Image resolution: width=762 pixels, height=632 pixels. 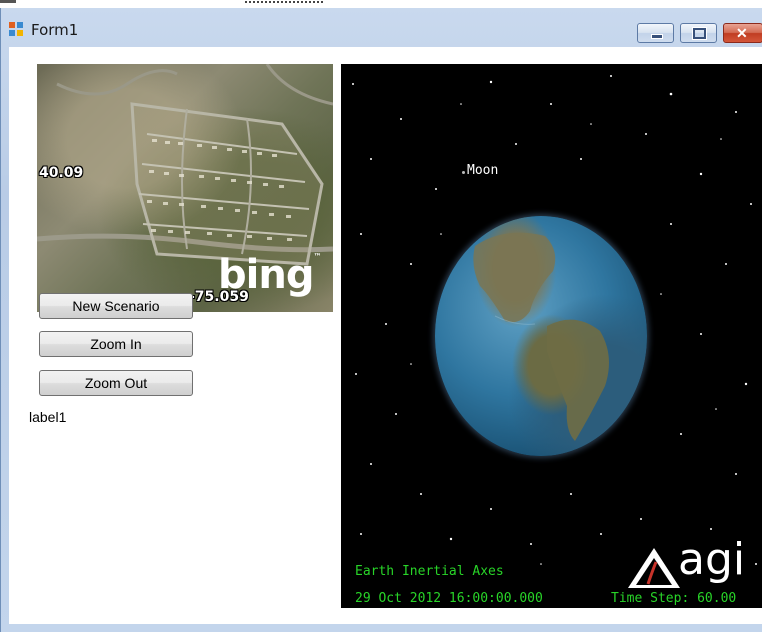 What do you see at coordinates (116, 344) in the screenshot?
I see `zoom-in-button: Zoom In` at bounding box center [116, 344].